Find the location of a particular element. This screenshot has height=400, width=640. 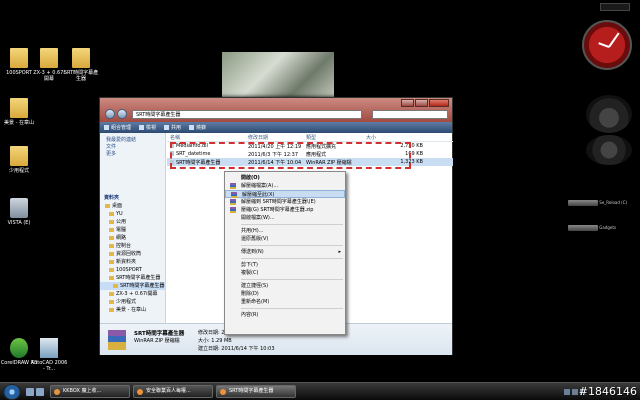

organize-icon is located at coordinates (106, 127).